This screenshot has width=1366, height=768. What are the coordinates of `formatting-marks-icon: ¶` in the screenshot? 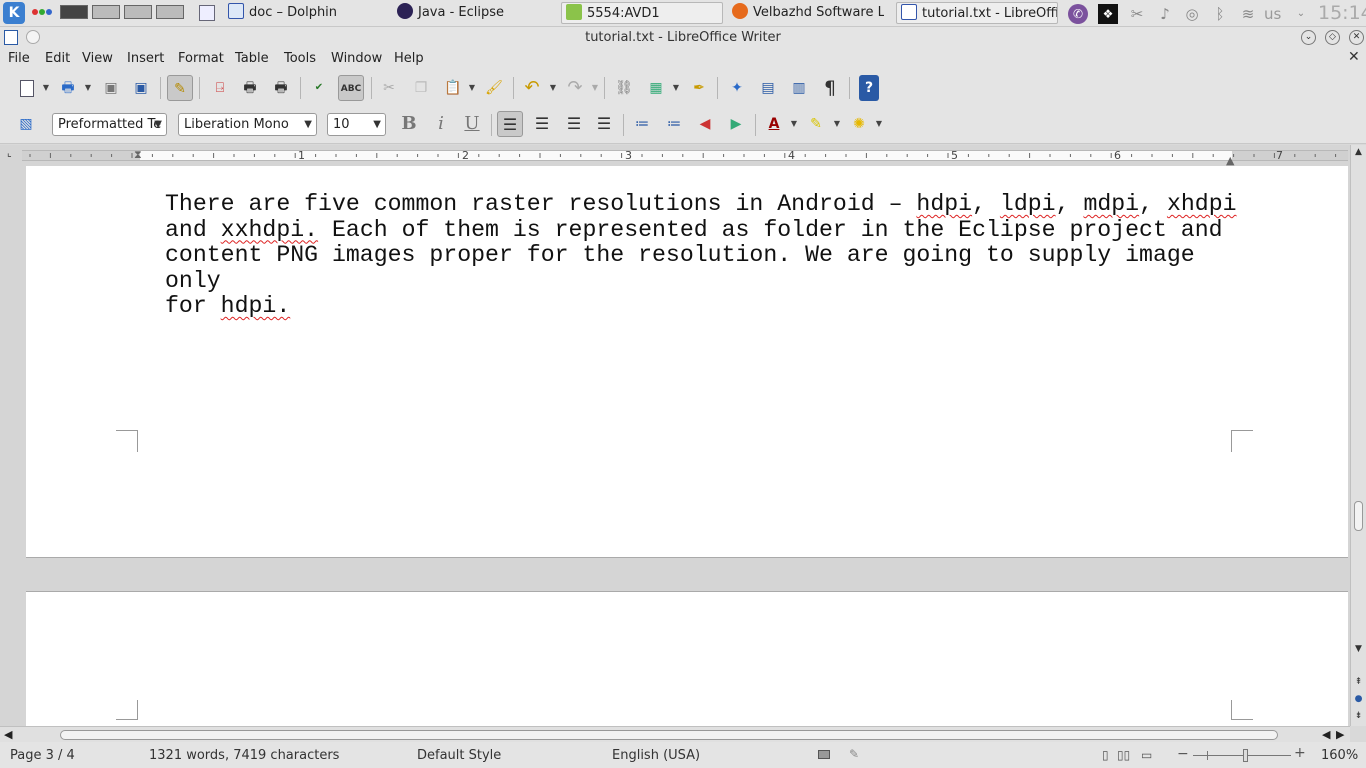 It's located at (830, 88).